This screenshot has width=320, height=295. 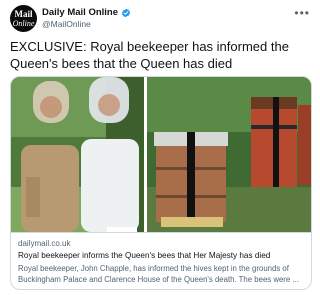 I want to click on avatar: Mail Online, so click(x=23, y=18).